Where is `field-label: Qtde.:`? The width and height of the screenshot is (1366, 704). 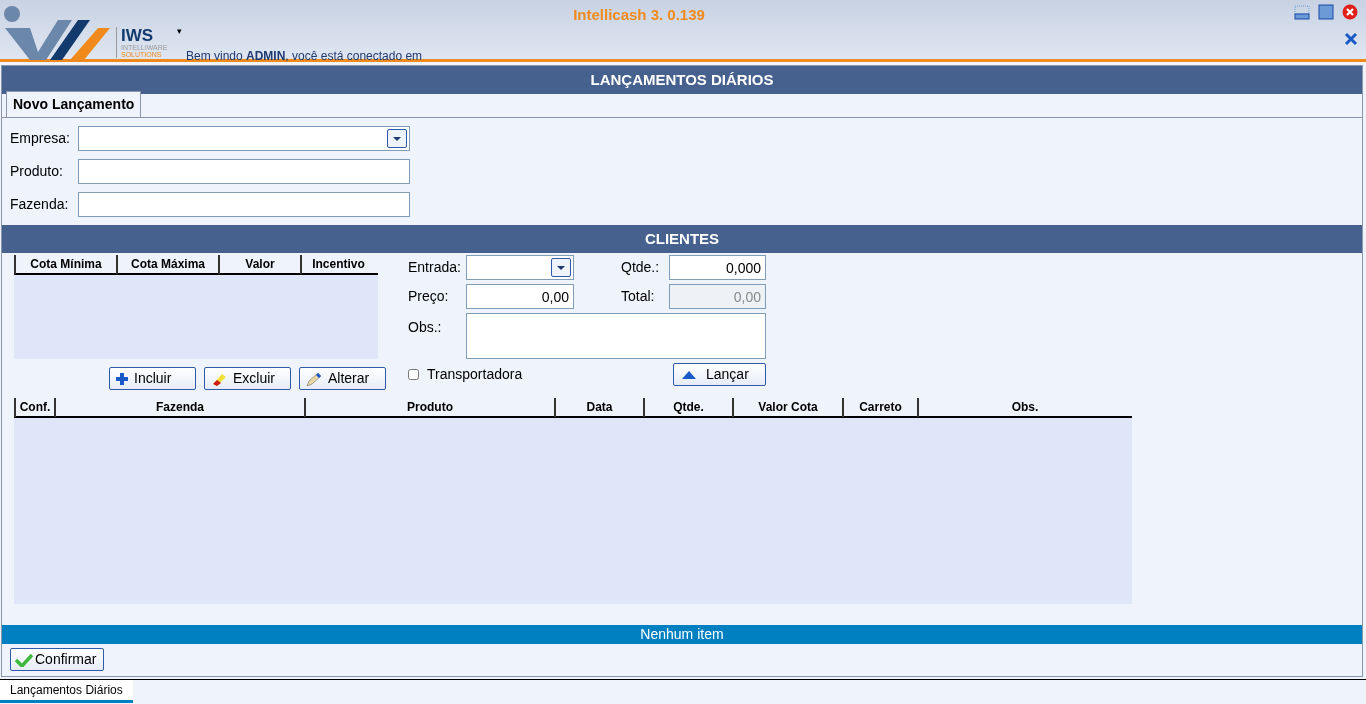 field-label: Qtde.: is located at coordinates (641, 267).